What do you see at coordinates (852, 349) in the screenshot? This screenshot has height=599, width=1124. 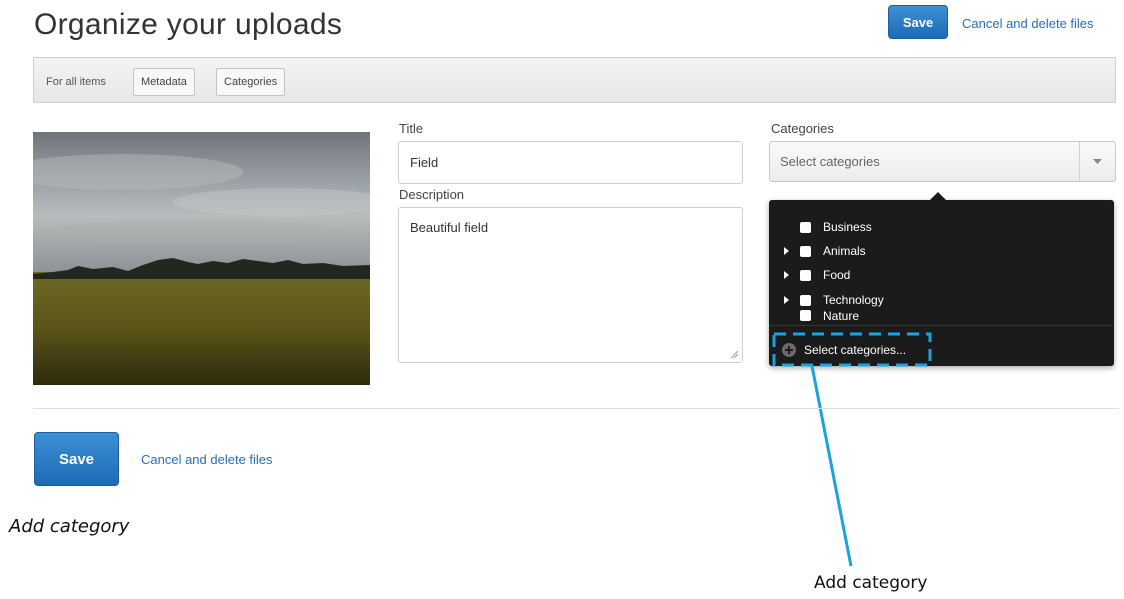 I see `highlight-box` at bounding box center [852, 349].